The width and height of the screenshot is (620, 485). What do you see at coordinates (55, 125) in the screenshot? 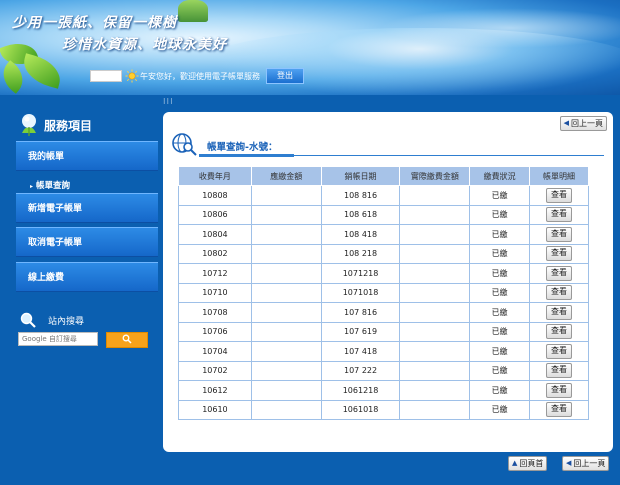
I see `sidebar-header: 服務項目` at bounding box center [55, 125].